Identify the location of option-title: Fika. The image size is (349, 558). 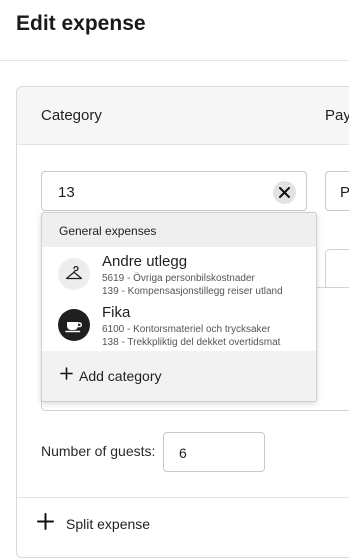
(116, 312).